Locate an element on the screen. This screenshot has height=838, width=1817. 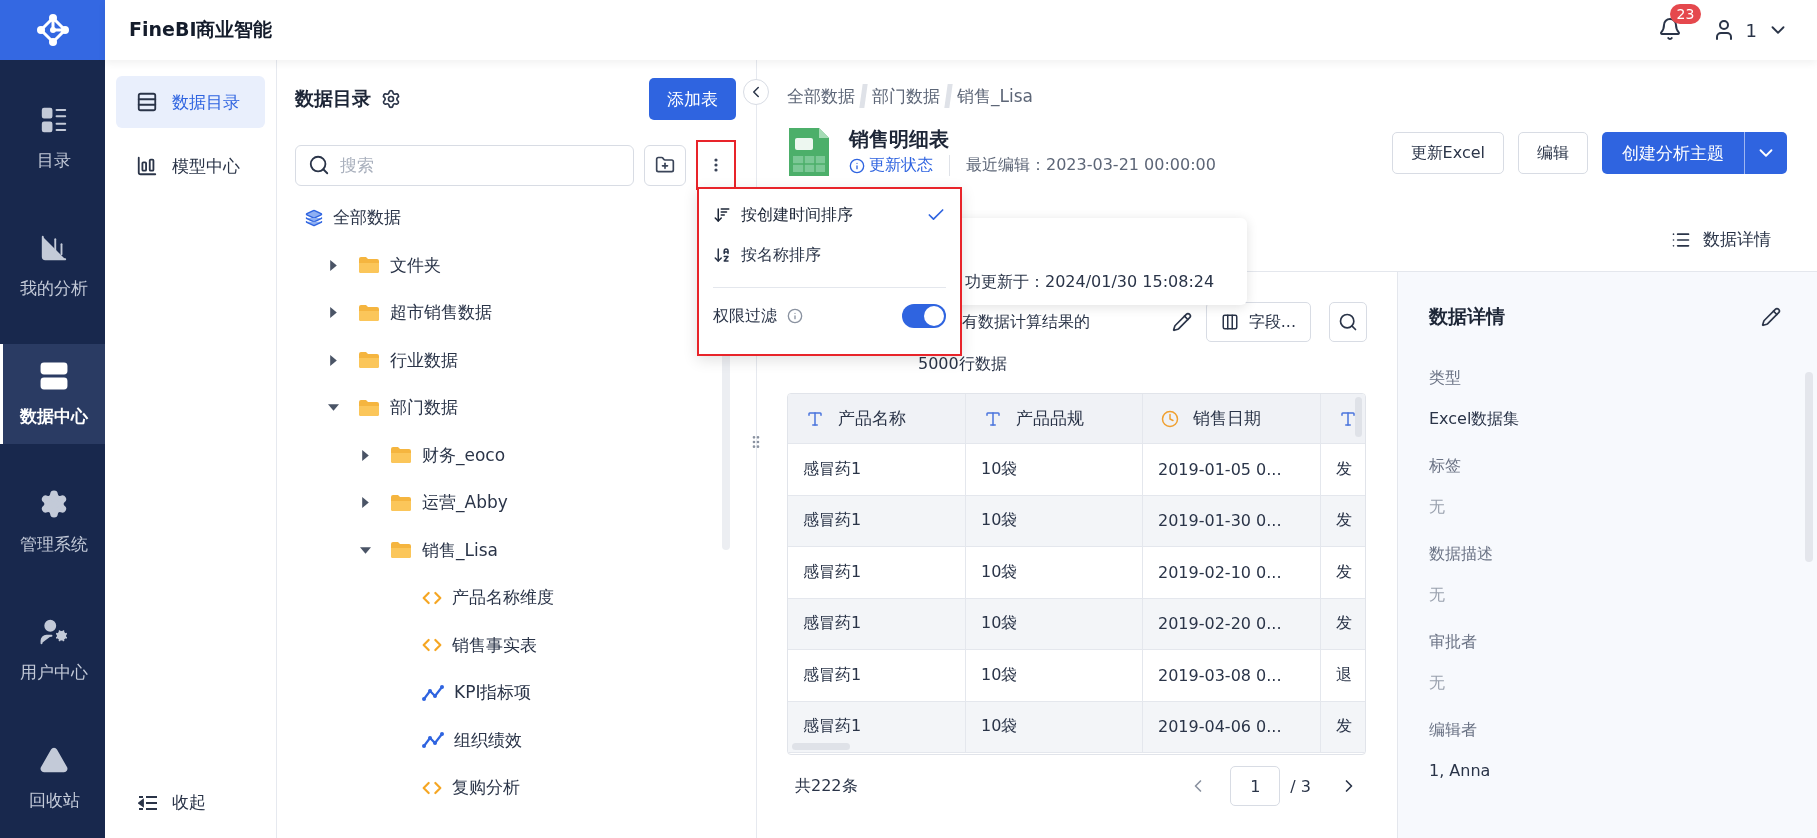
tree-item: 文件夹 is located at coordinates (373, 265).